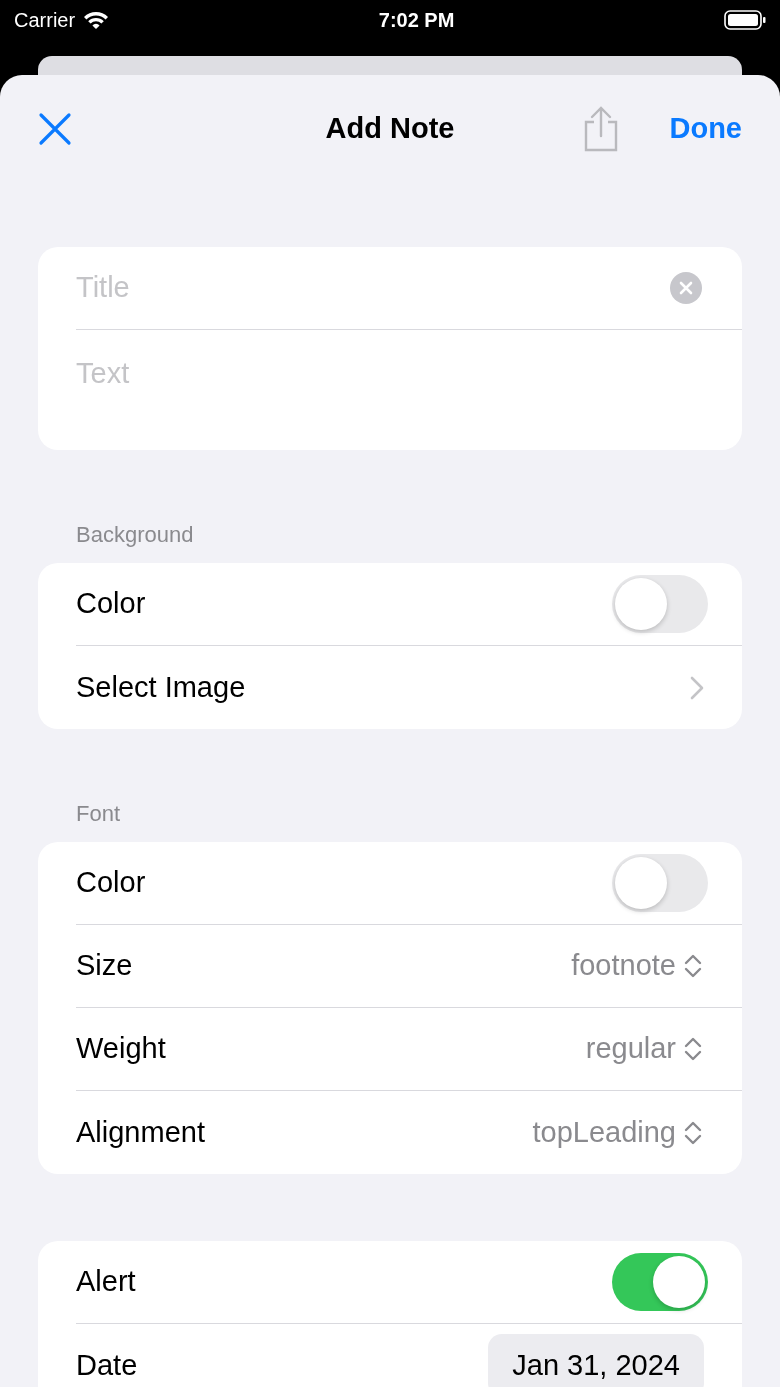 The height and width of the screenshot is (1387, 780). I want to click on input-field: Title, so click(103, 288).